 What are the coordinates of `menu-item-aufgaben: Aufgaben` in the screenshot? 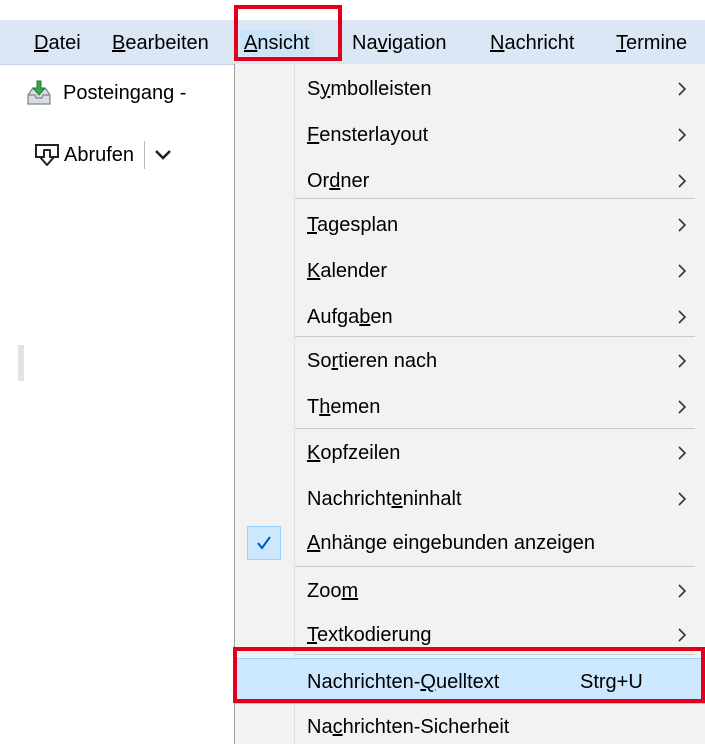 It's located at (470, 317).